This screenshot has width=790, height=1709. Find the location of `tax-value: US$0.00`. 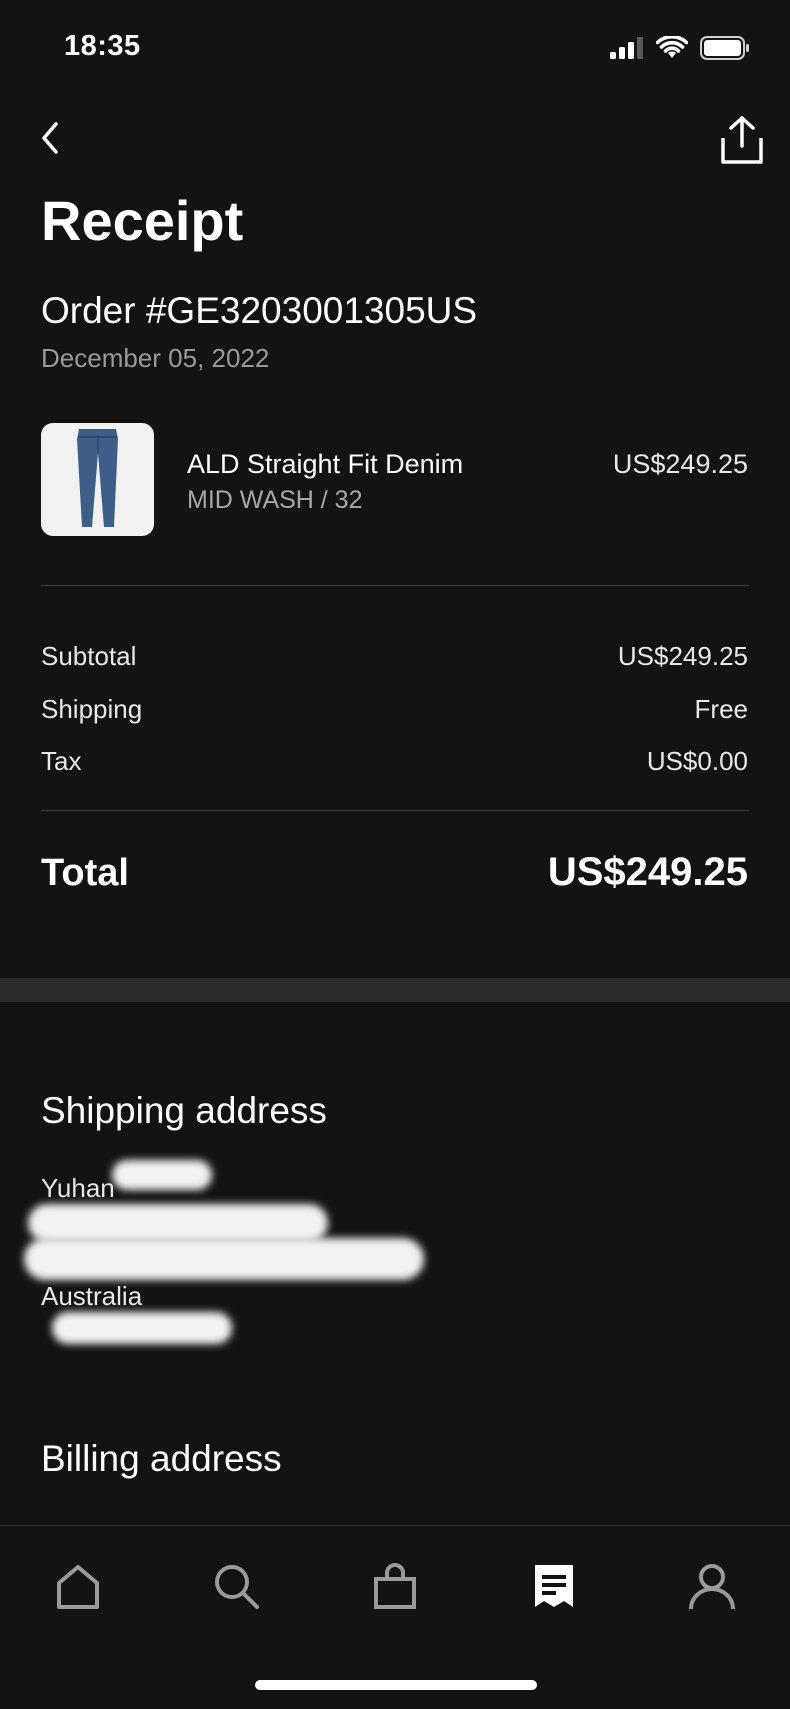

tax-value: US$0.00 is located at coordinates (697, 761).